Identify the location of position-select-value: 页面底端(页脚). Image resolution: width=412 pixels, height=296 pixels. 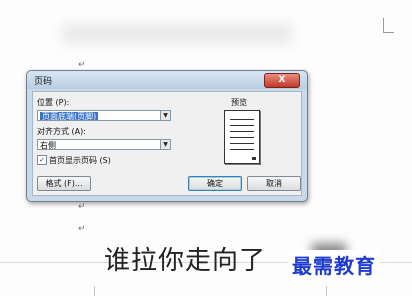
(69, 116).